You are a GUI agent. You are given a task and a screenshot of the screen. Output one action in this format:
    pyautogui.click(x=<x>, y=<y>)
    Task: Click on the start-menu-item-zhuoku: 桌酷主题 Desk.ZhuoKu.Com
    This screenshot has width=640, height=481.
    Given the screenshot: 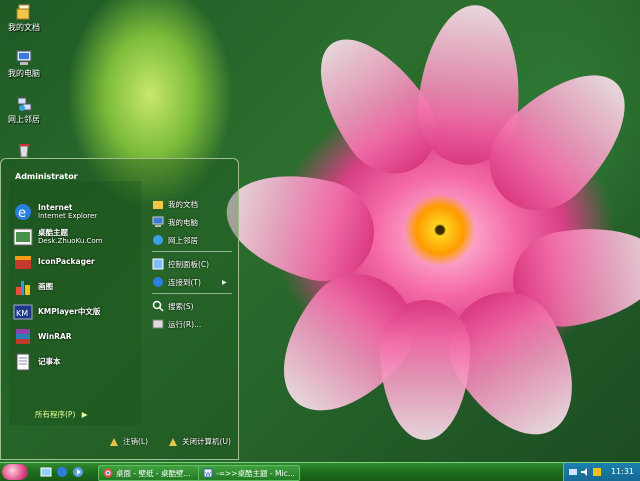 What is the action you would take?
    pyautogui.click(x=57, y=237)
    